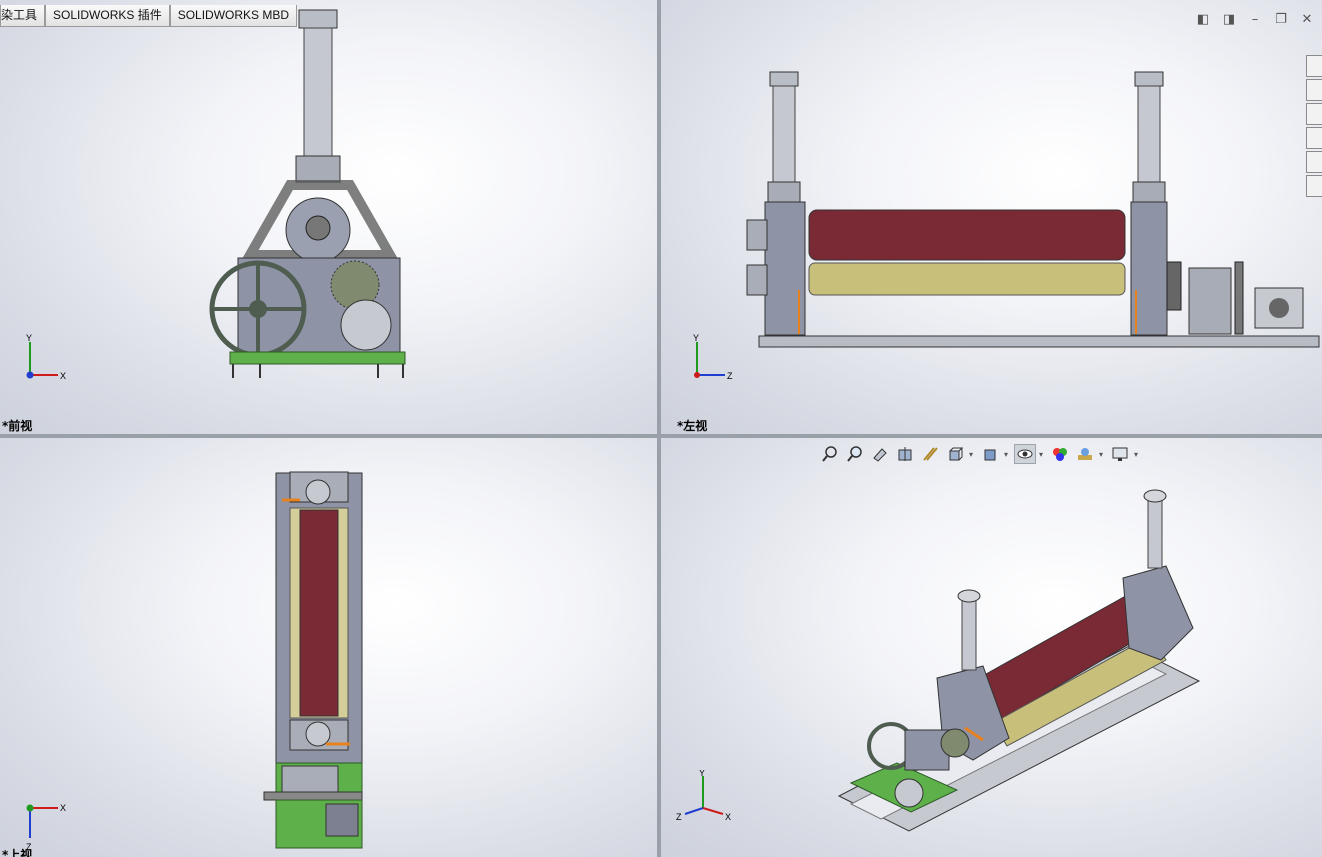 This screenshot has height=857, width=1322. I want to click on close-icon: ✕, so click(1307, 20).